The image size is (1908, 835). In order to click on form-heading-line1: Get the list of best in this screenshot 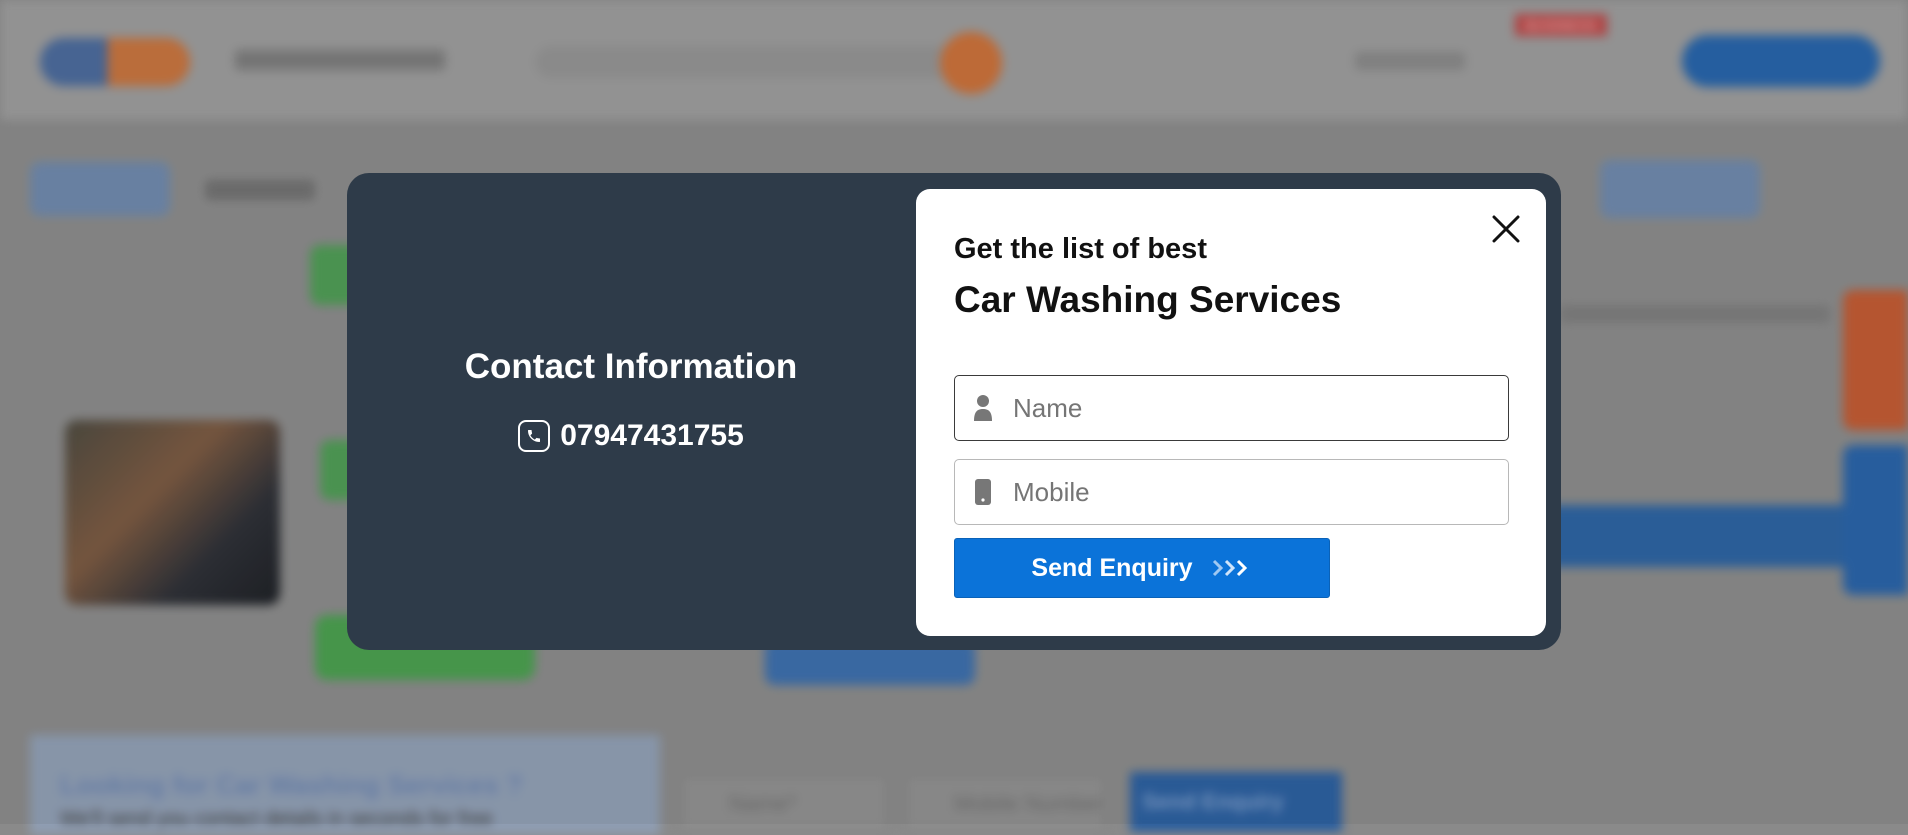, I will do `click(1080, 249)`.